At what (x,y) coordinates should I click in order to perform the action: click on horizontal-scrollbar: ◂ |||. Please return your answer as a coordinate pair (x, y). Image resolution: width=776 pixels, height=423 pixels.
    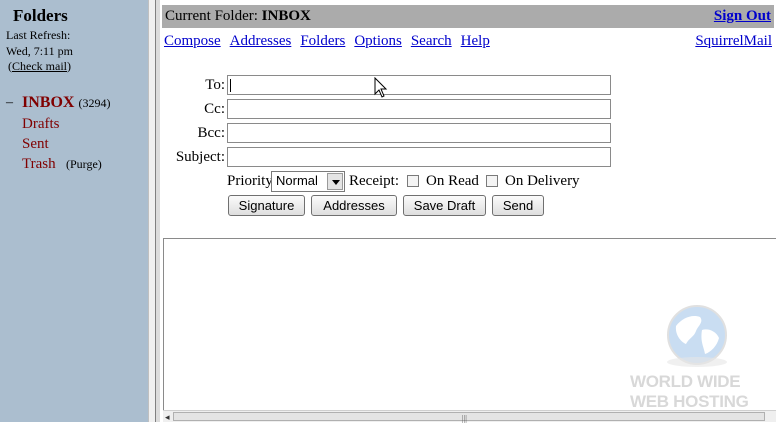
    Looking at the image, I should click on (469, 416).